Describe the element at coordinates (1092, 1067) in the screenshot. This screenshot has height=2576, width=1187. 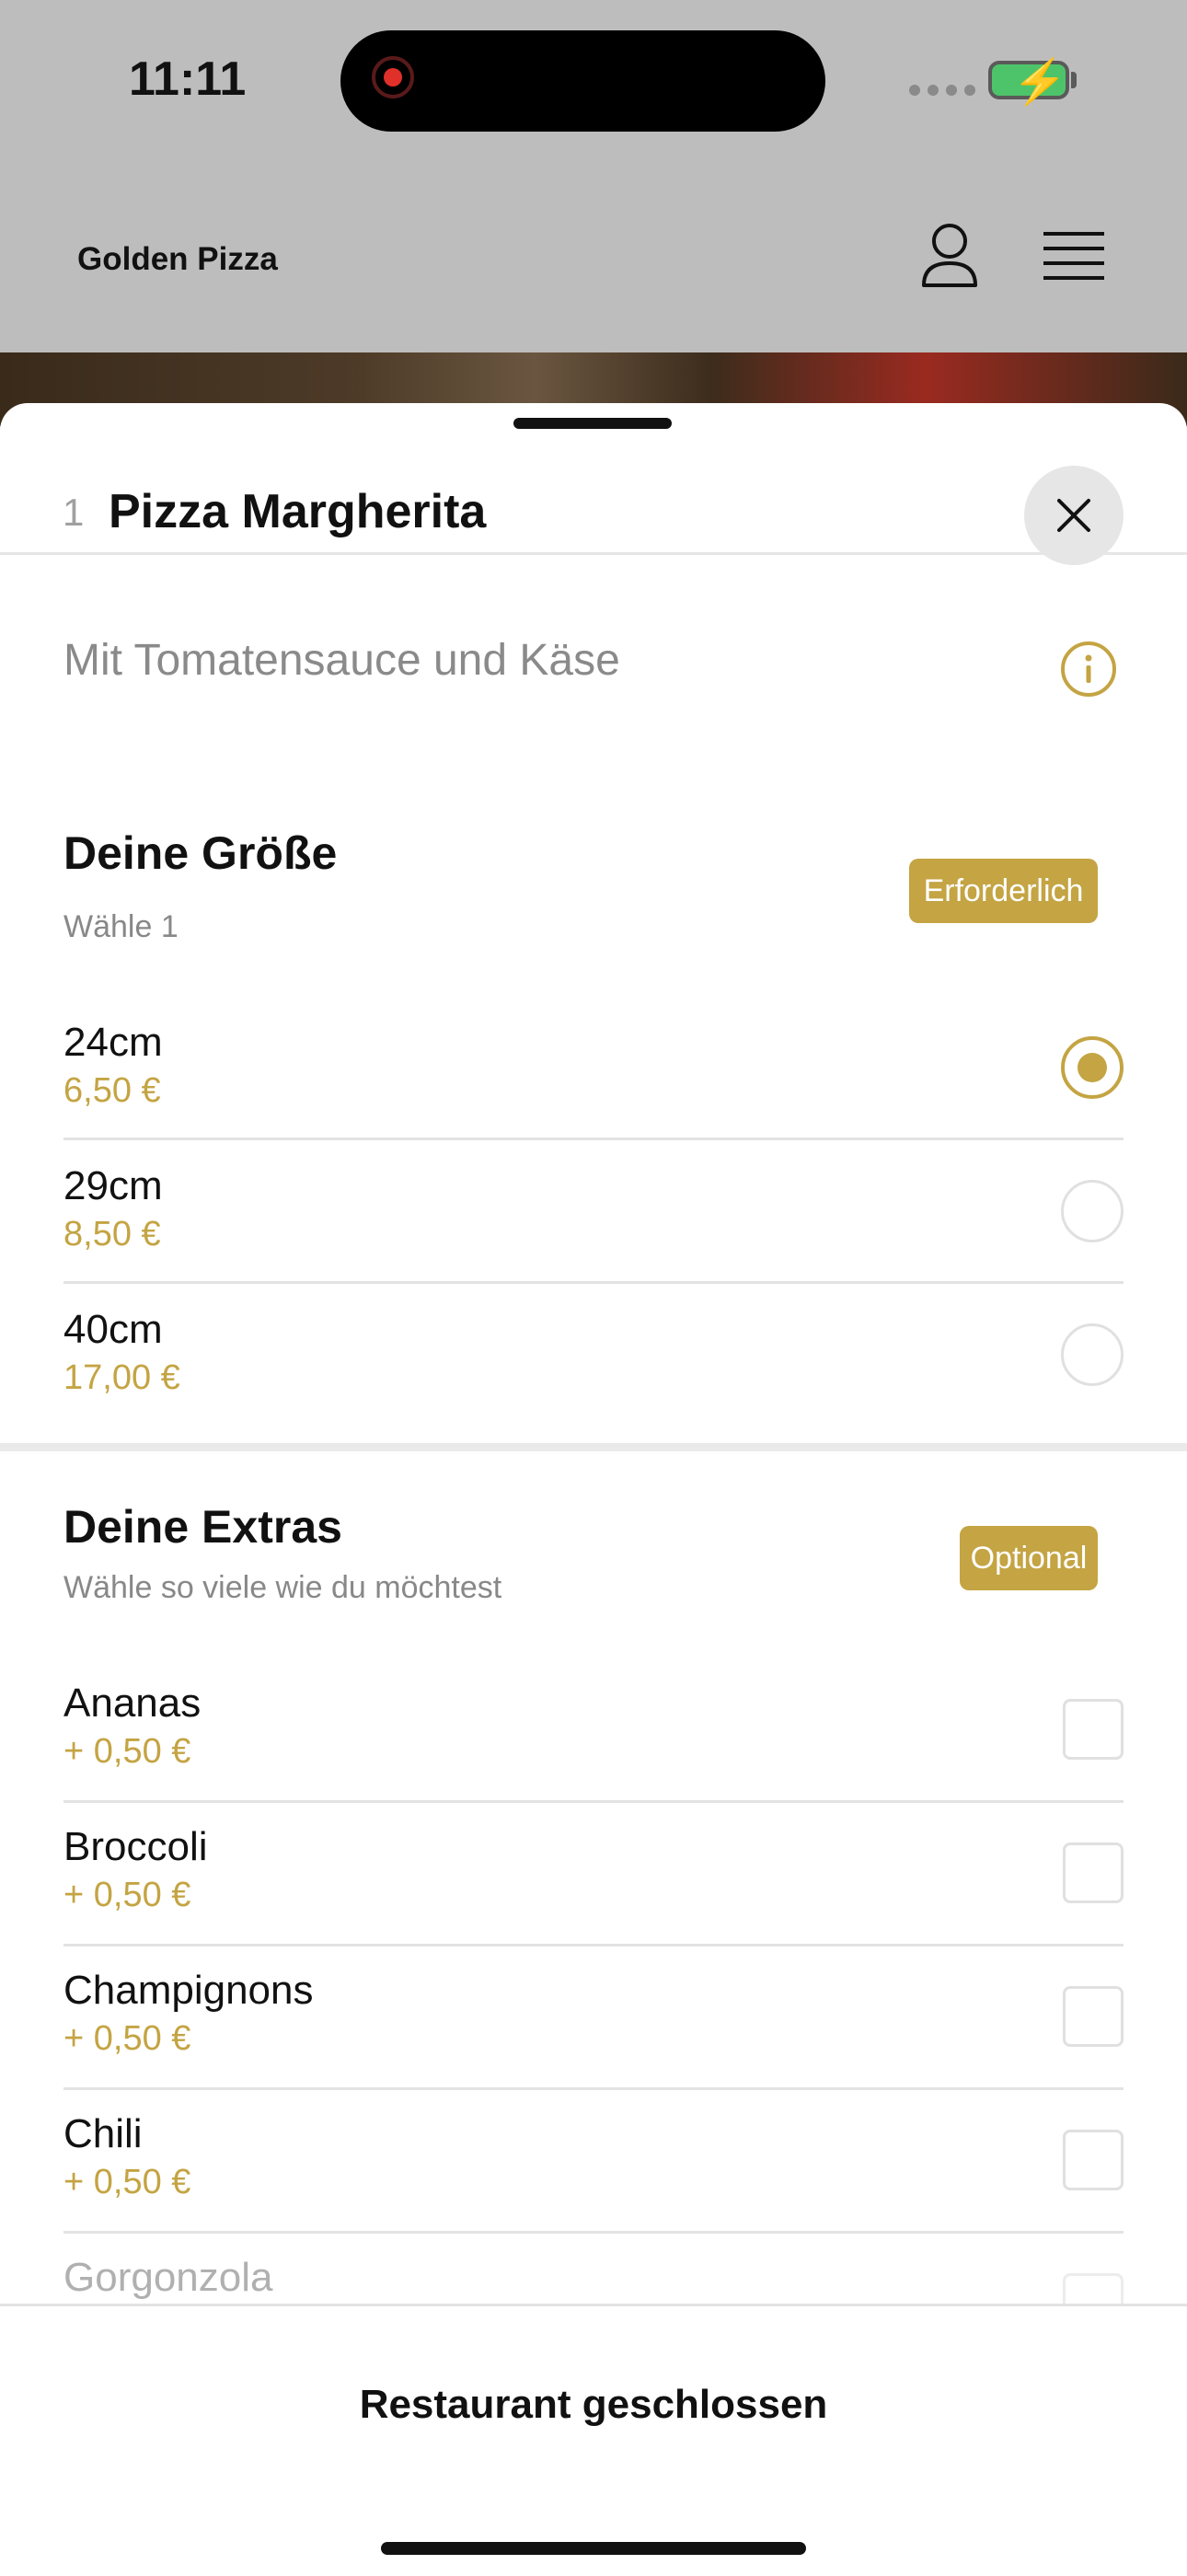
I see `radio-selected` at that location.